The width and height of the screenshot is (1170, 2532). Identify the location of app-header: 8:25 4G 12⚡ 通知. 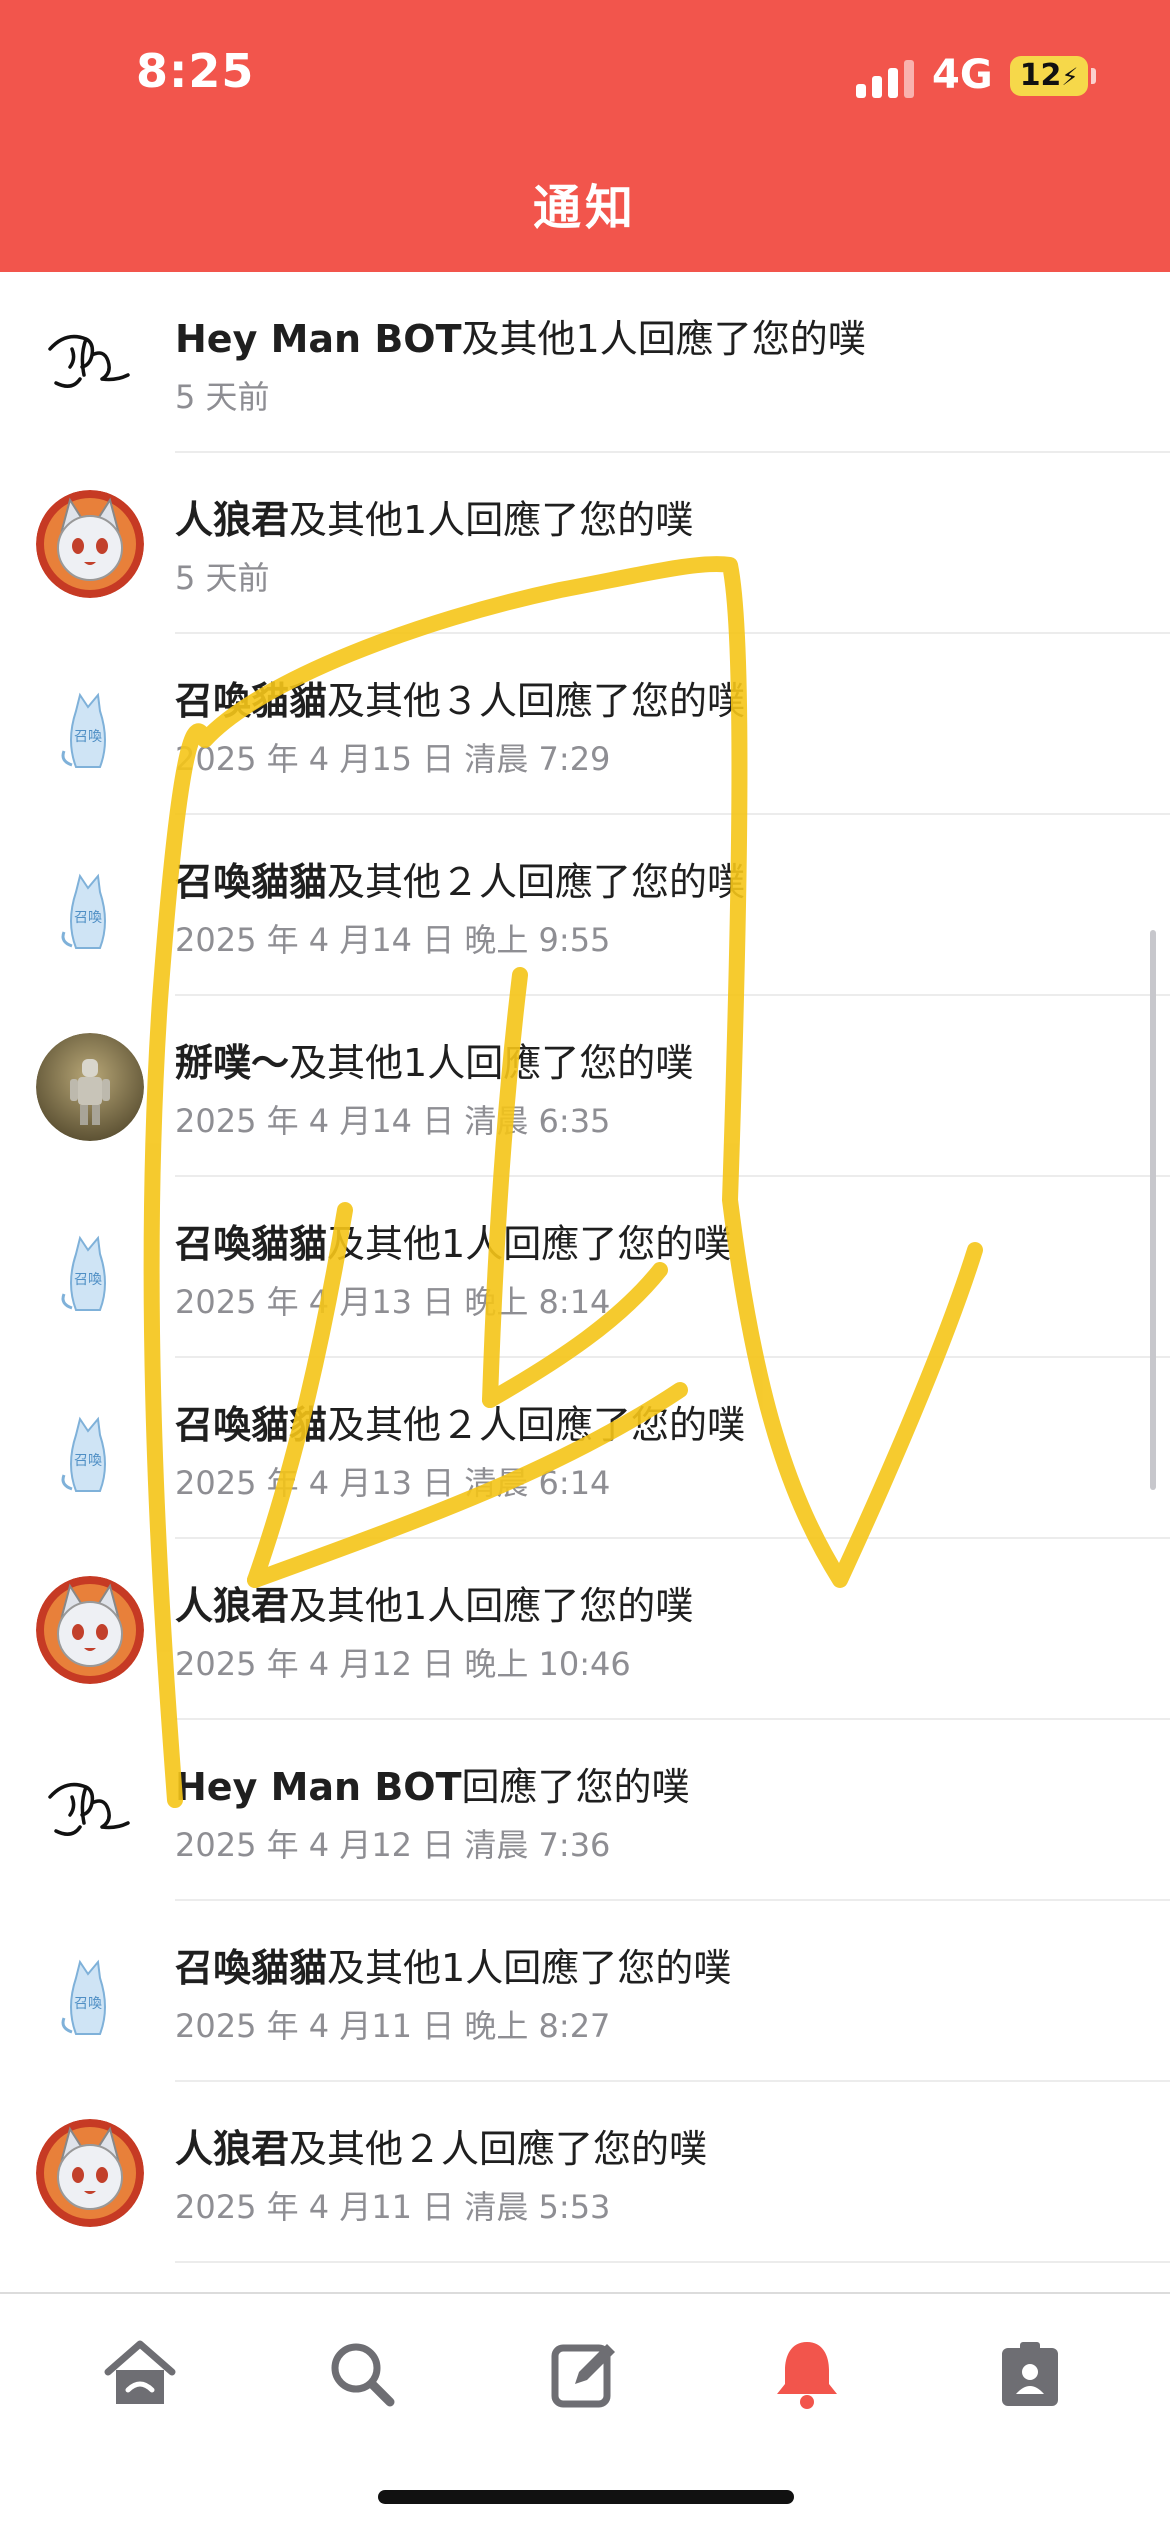
(585, 136).